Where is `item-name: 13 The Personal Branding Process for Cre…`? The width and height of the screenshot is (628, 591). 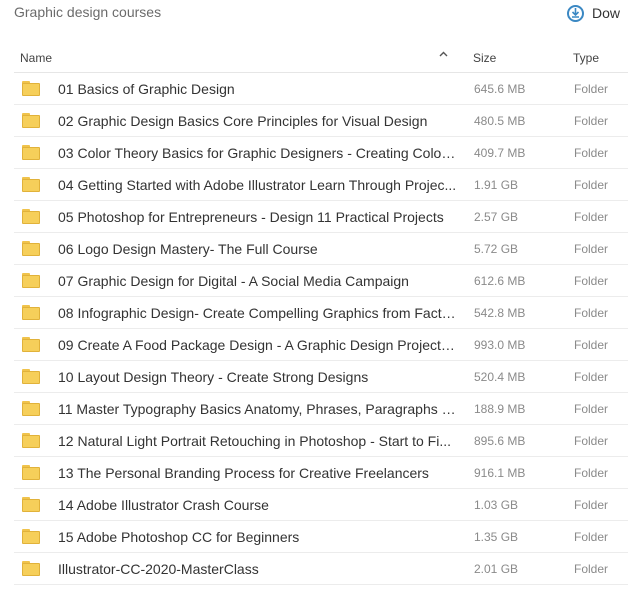
item-name: 13 The Personal Branding Process for Cre… is located at coordinates (258, 473).